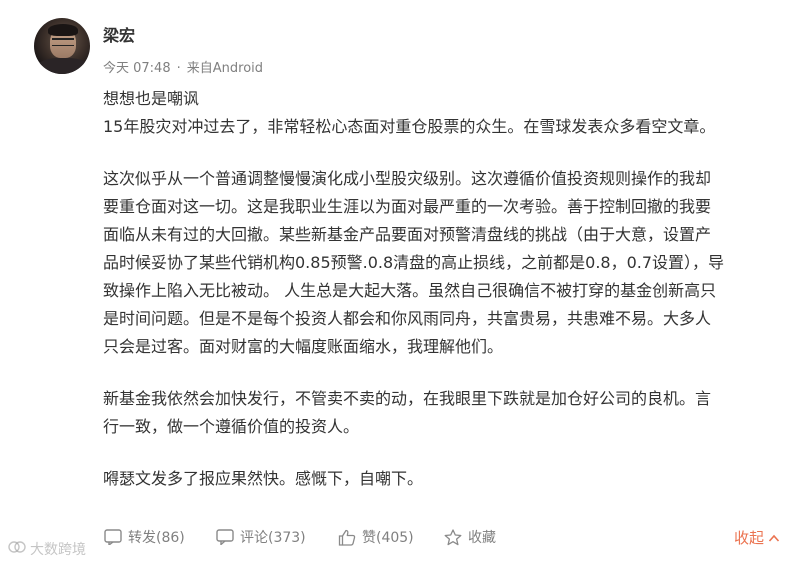 Image resolution: width=800 pixels, height=567 pixels. What do you see at coordinates (137, 68) in the screenshot?
I see `post-time: 今天 07:48` at bounding box center [137, 68].